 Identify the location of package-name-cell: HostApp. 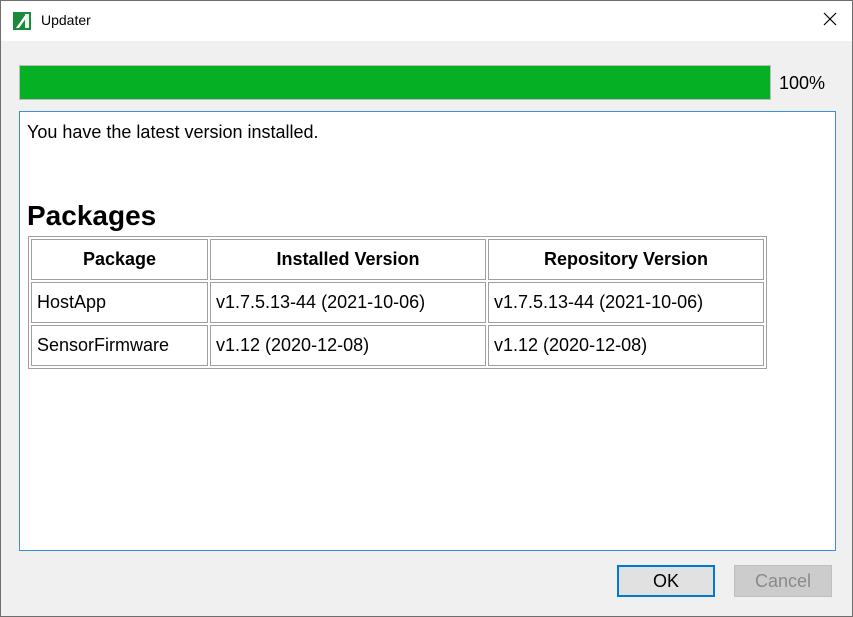
(119, 302).